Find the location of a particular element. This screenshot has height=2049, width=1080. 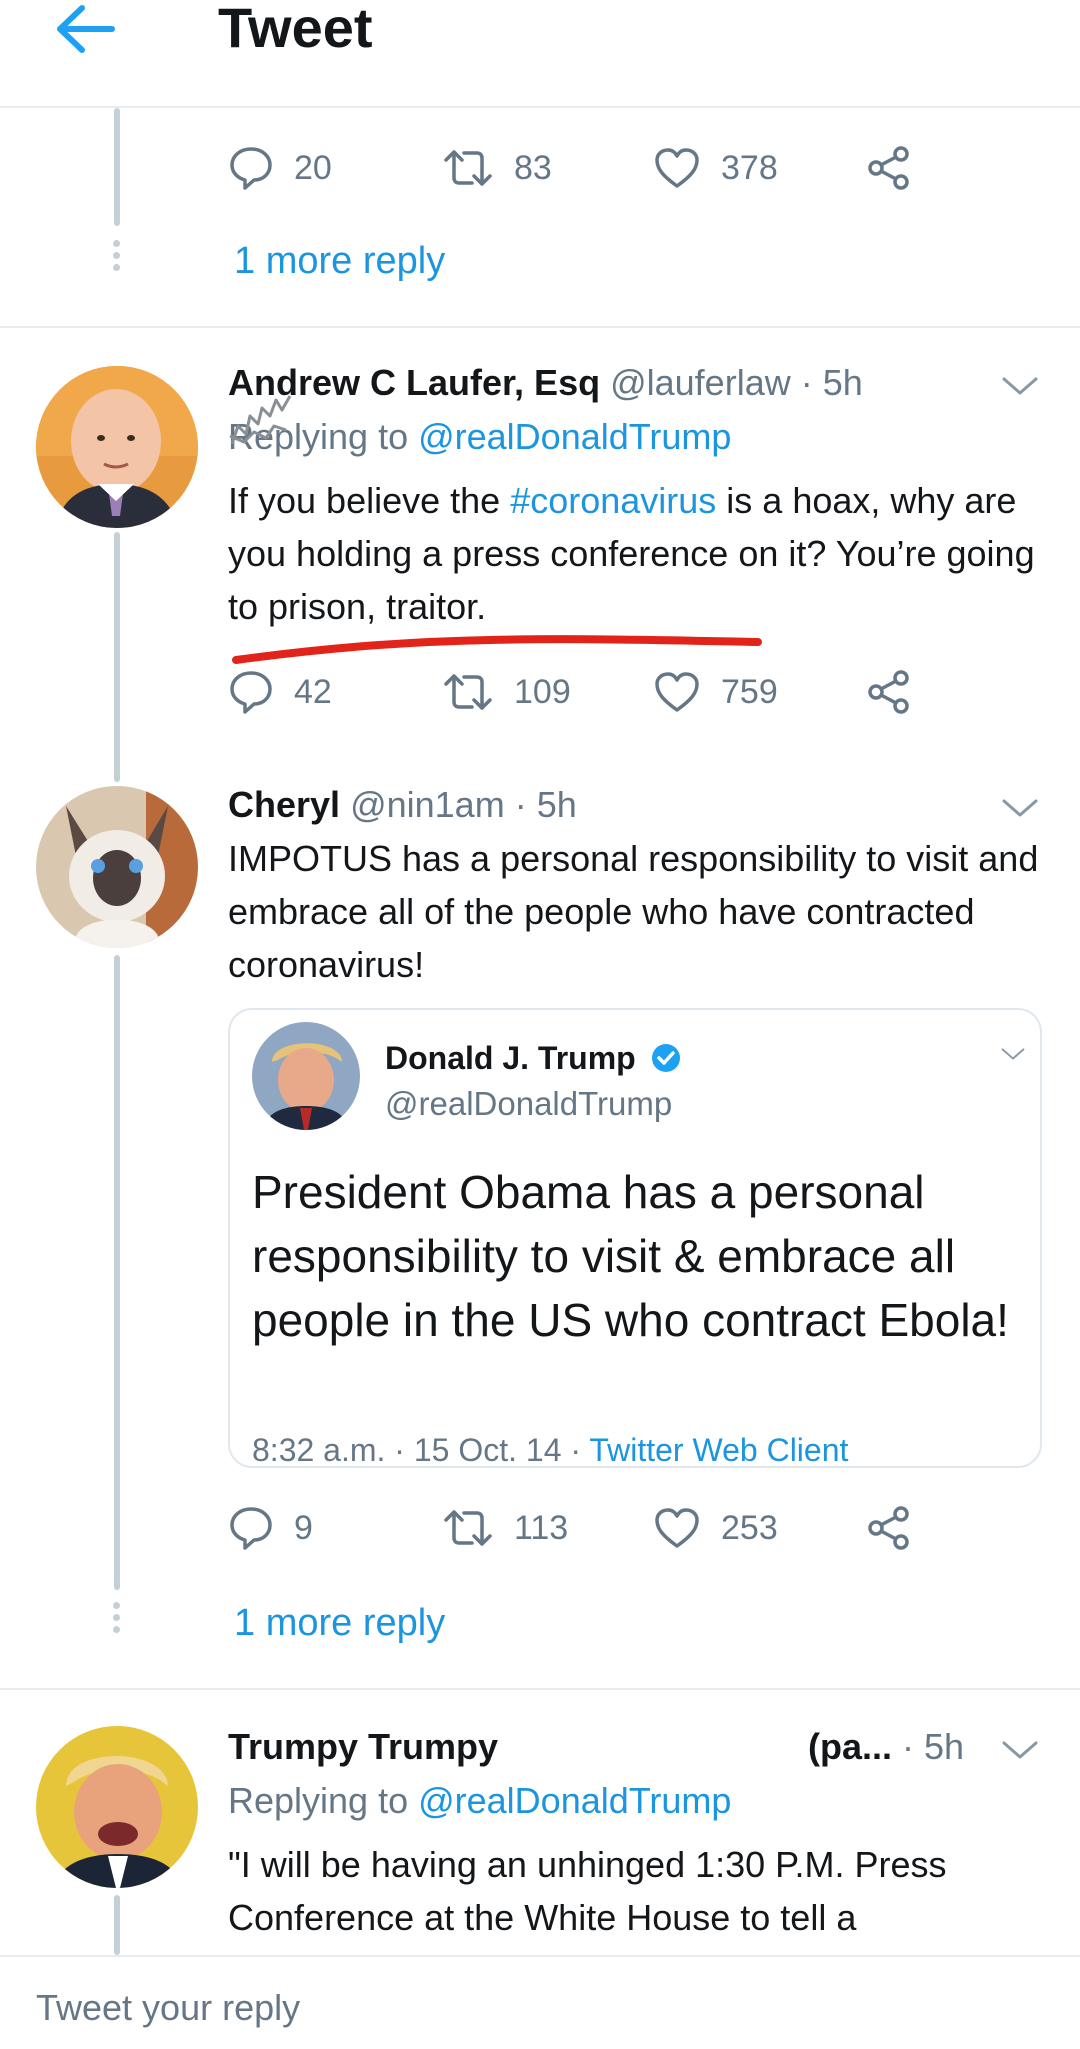

tweet-actions: 42 109 759 is located at coordinates (578, 692).